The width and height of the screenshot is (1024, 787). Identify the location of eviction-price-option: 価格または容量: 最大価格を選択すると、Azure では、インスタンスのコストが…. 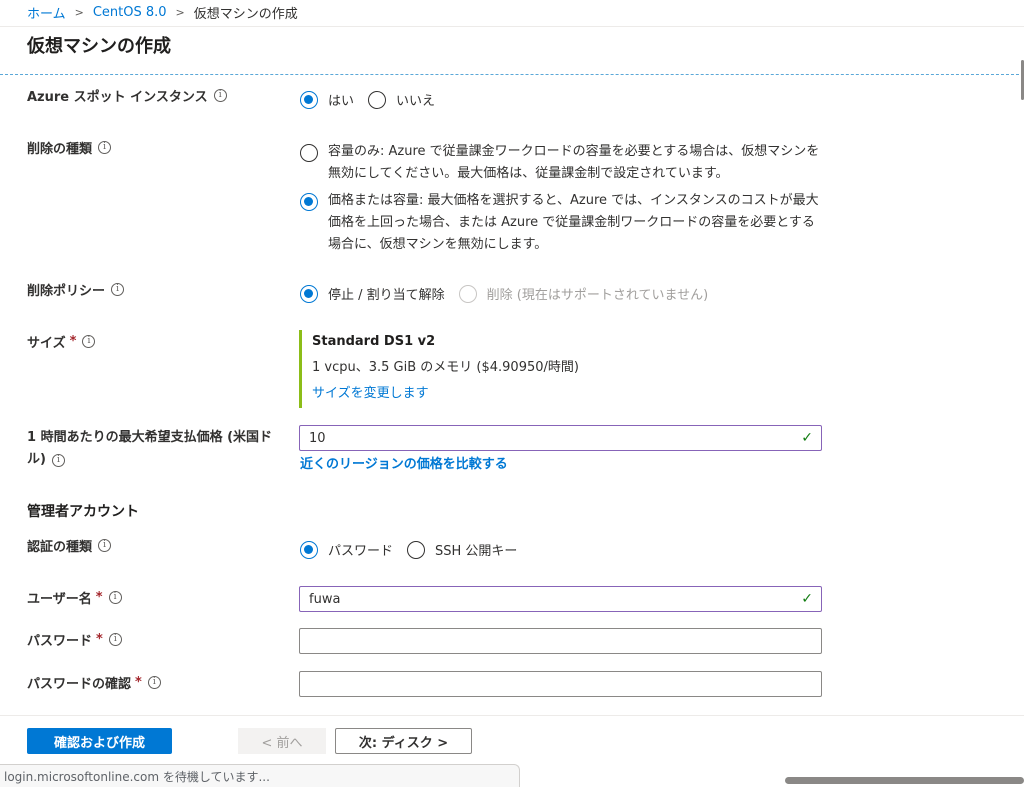
(560, 223).